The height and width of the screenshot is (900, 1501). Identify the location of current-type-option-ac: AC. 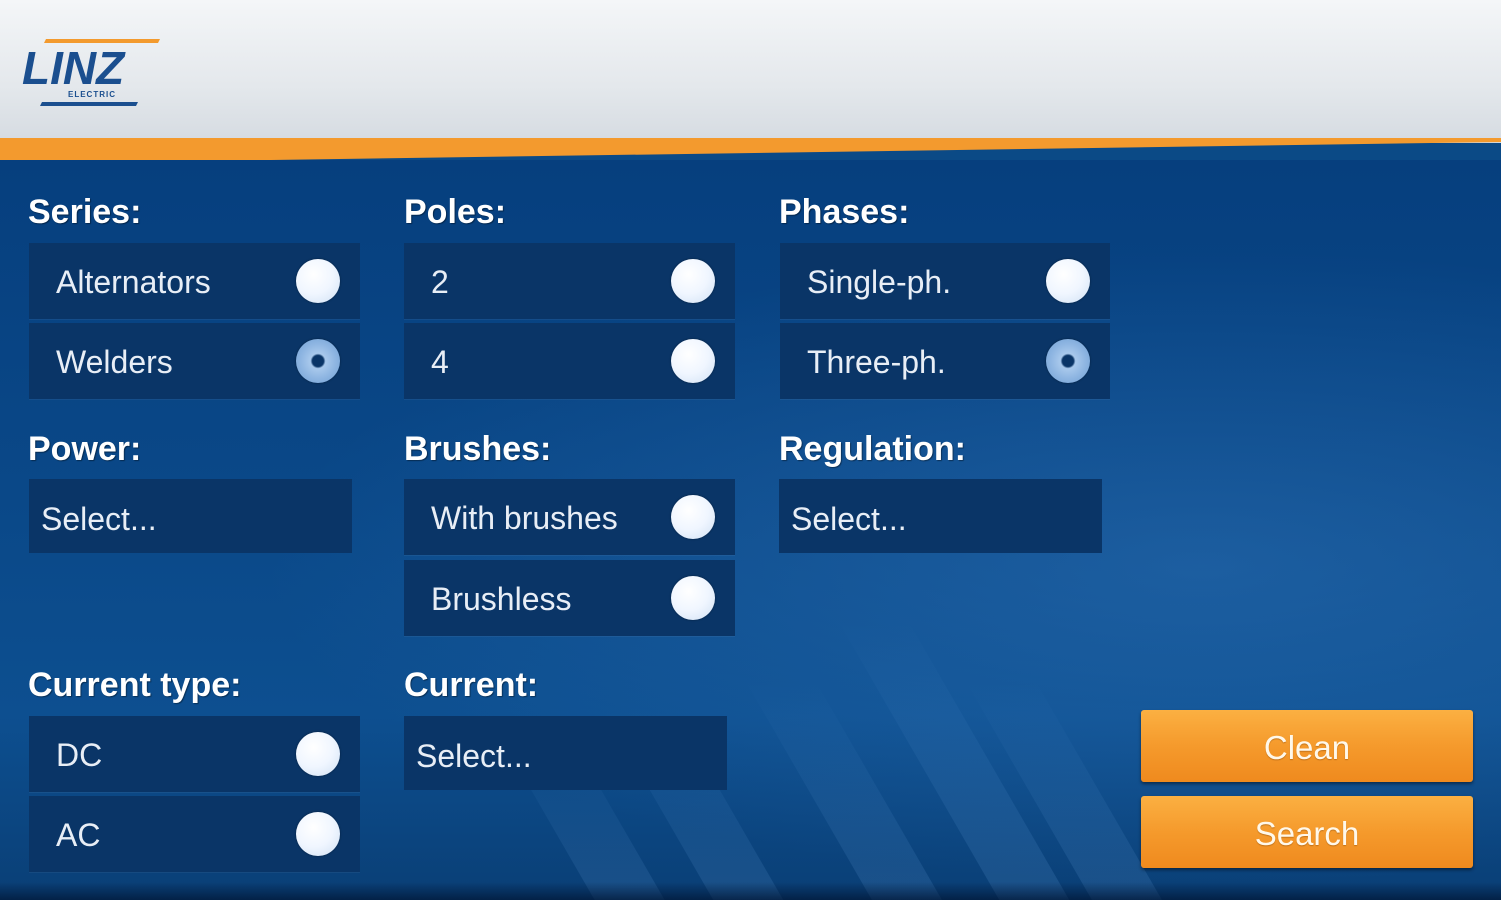
(194, 834).